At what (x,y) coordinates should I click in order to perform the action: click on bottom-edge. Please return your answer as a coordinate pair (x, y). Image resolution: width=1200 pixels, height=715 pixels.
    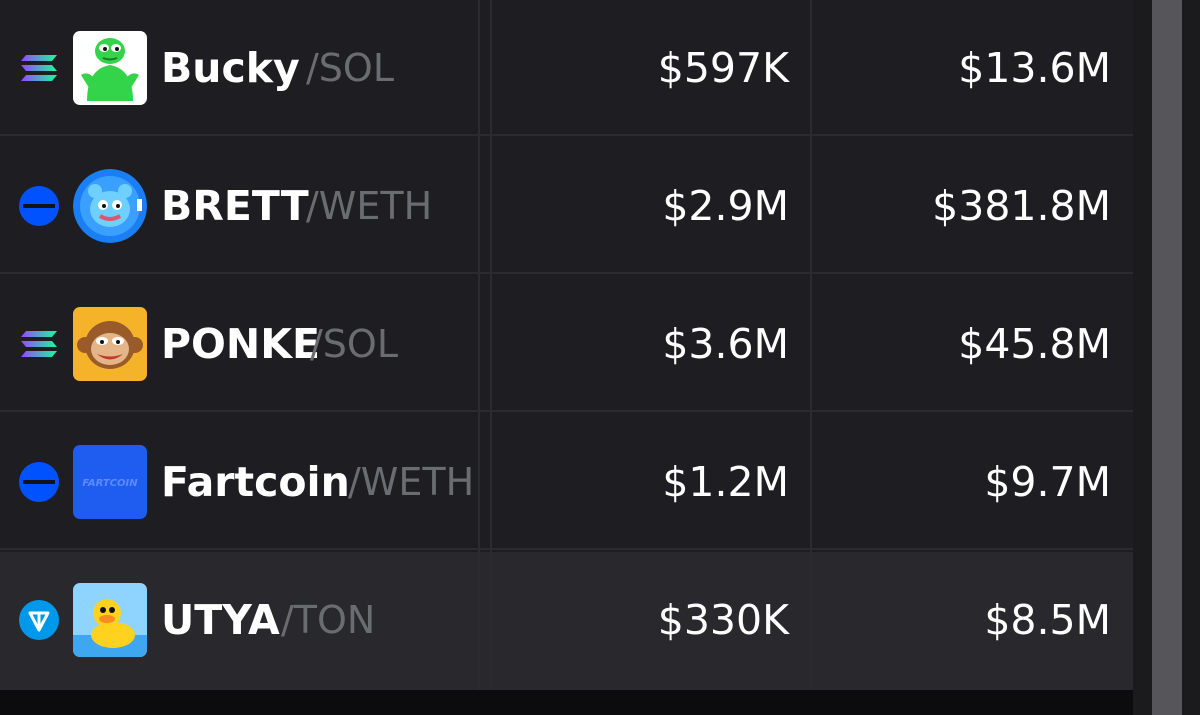
    Looking at the image, I should click on (566, 702).